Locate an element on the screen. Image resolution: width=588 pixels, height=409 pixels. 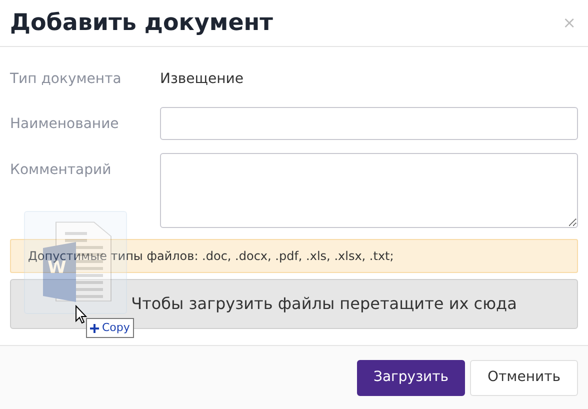
dialog-title: Добавить документ is located at coordinates (142, 23).